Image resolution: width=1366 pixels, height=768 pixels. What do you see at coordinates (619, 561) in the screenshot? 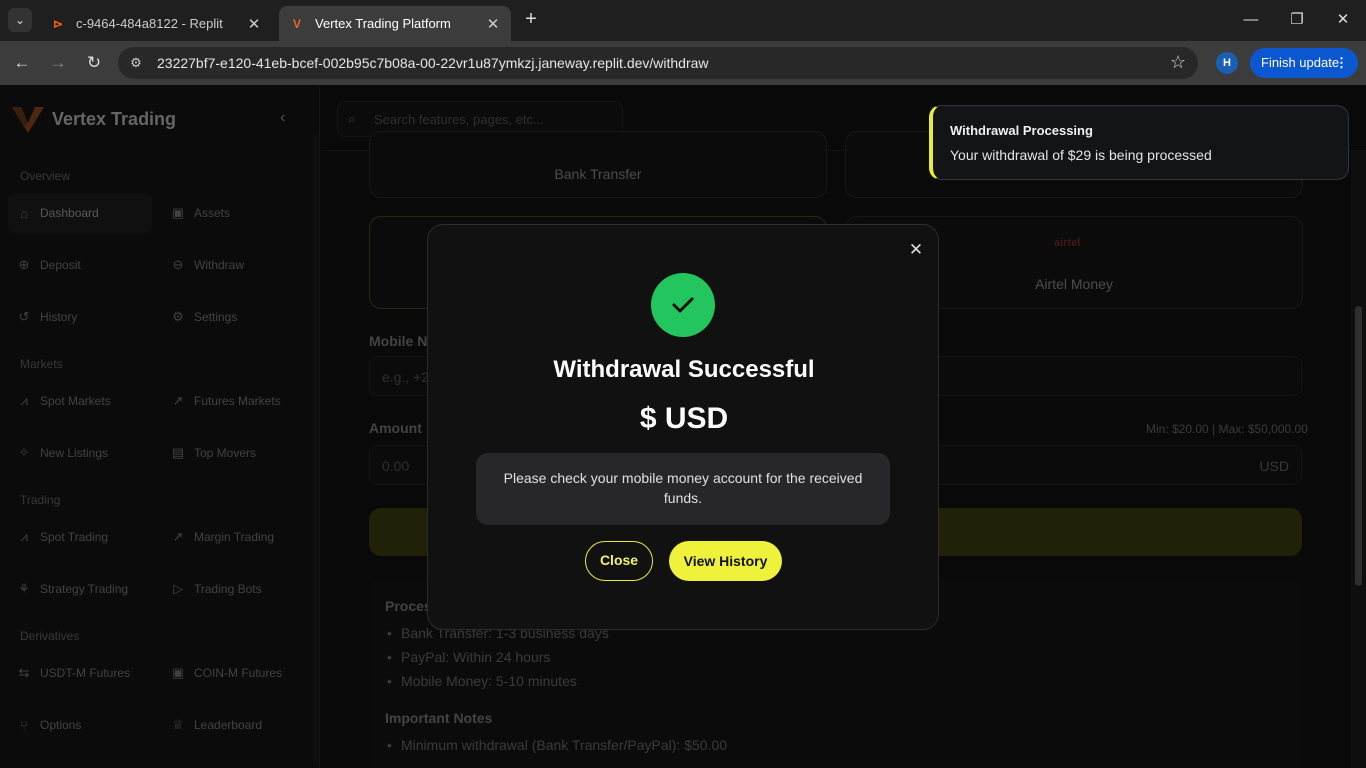
I see `close-button: Close` at bounding box center [619, 561].